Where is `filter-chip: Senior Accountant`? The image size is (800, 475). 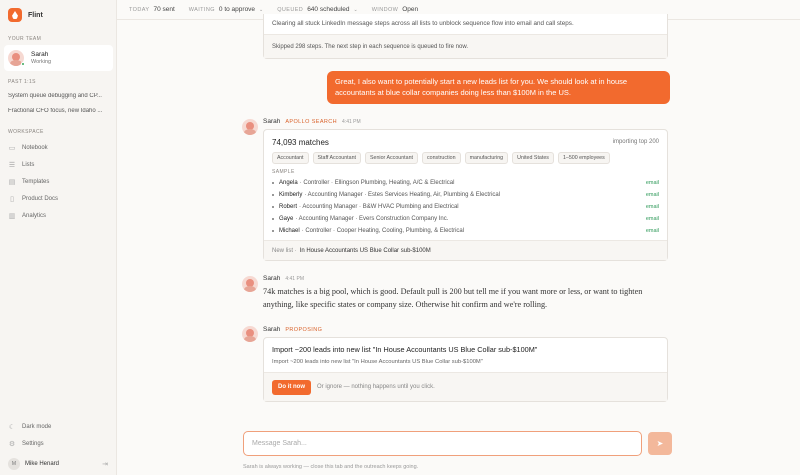
filter-chip: Senior Accountant is located at coordinates (391, 158).